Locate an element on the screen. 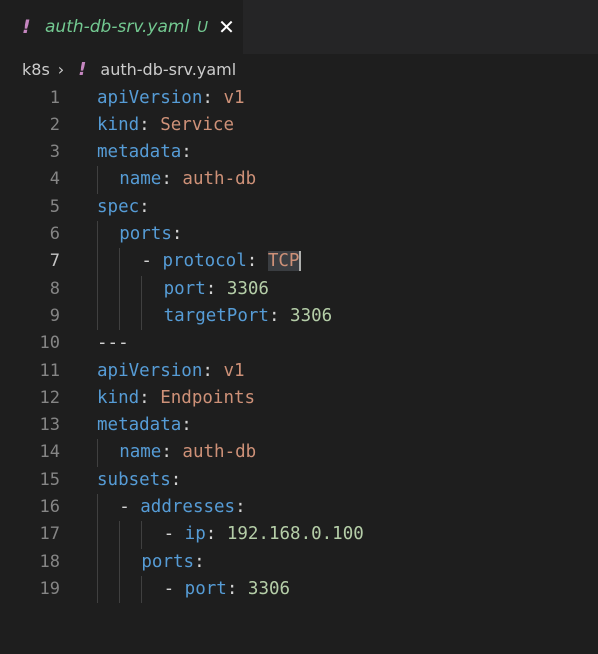 This screenshot has width=598, height=654. line-number: 1 is located at coordinates (54, 97).